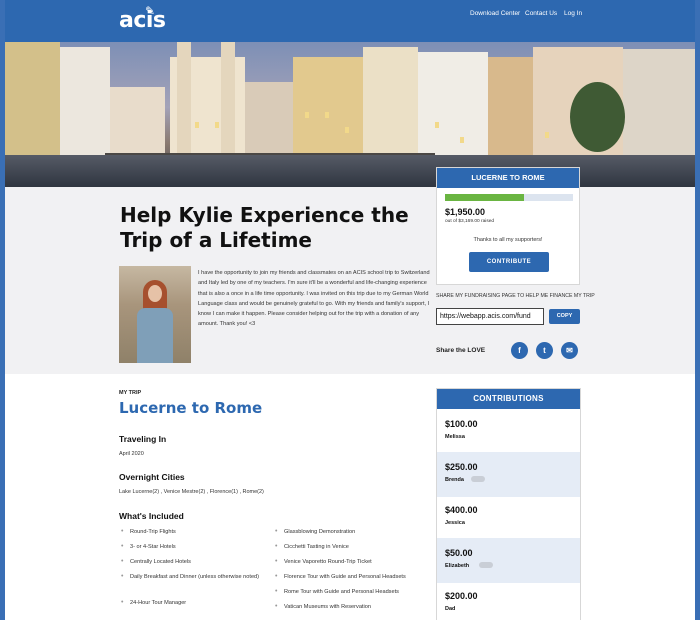 The image size is (700, 620). Describe the element at coordinates (158, 603) in the screenshot. I see `included-item: 24-Hour Tour Manager` at that location.